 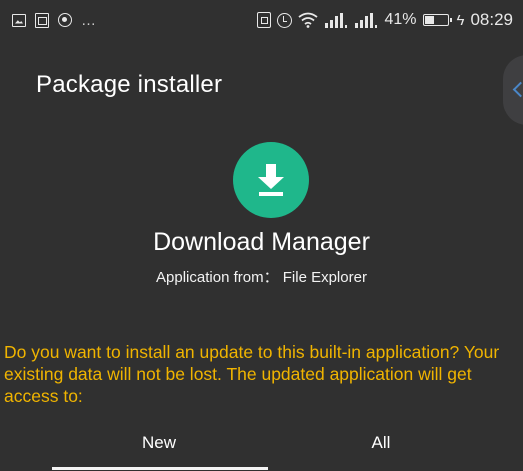 What do you see at coordinates (129, 84) in the screenshot?
I see `page-title: Package installer` at bounding box center [129, 84].